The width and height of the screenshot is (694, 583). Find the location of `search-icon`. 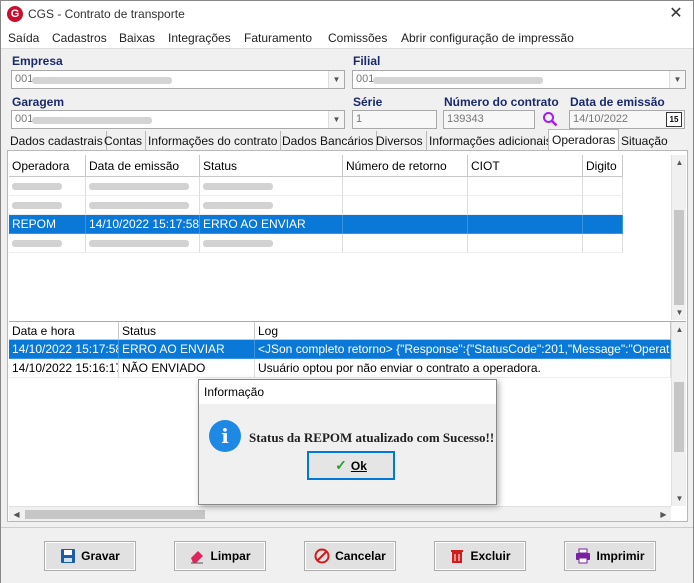

search-icon is located at coordinates (550, 119).